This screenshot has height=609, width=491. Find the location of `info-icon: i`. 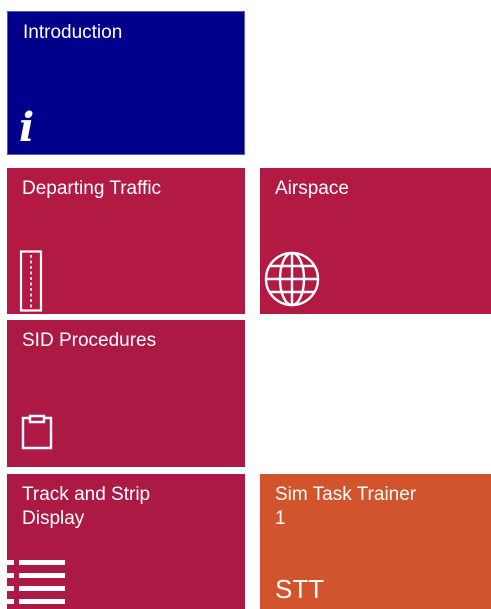

info-icon: i is located at coordinates (27, 127).